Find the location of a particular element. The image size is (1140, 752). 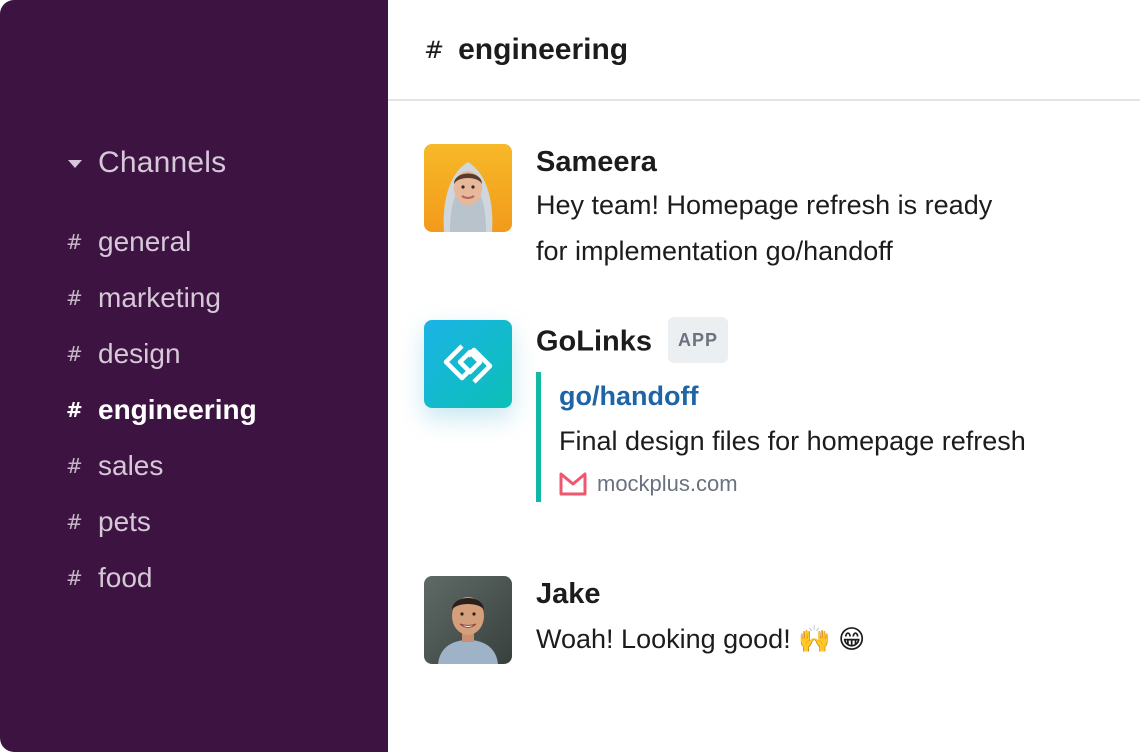

golinks-logo-icon is located at coordinates (468, 364).